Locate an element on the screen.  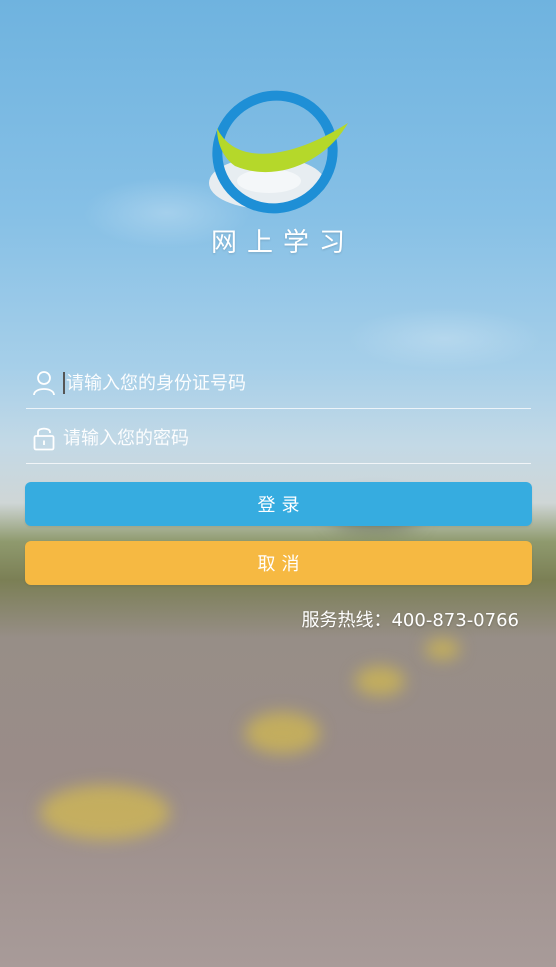
app-logo is located at coordinates (278, 152).